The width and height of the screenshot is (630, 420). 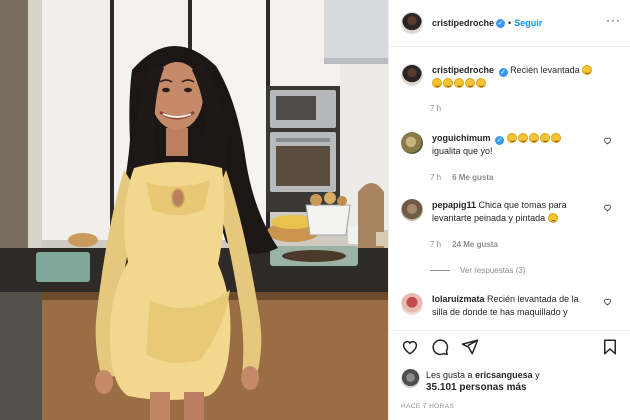 What do you see at coordinates (410, 347) in the screenshot?
I see `heart-icon` at bounding box center [410, 347].